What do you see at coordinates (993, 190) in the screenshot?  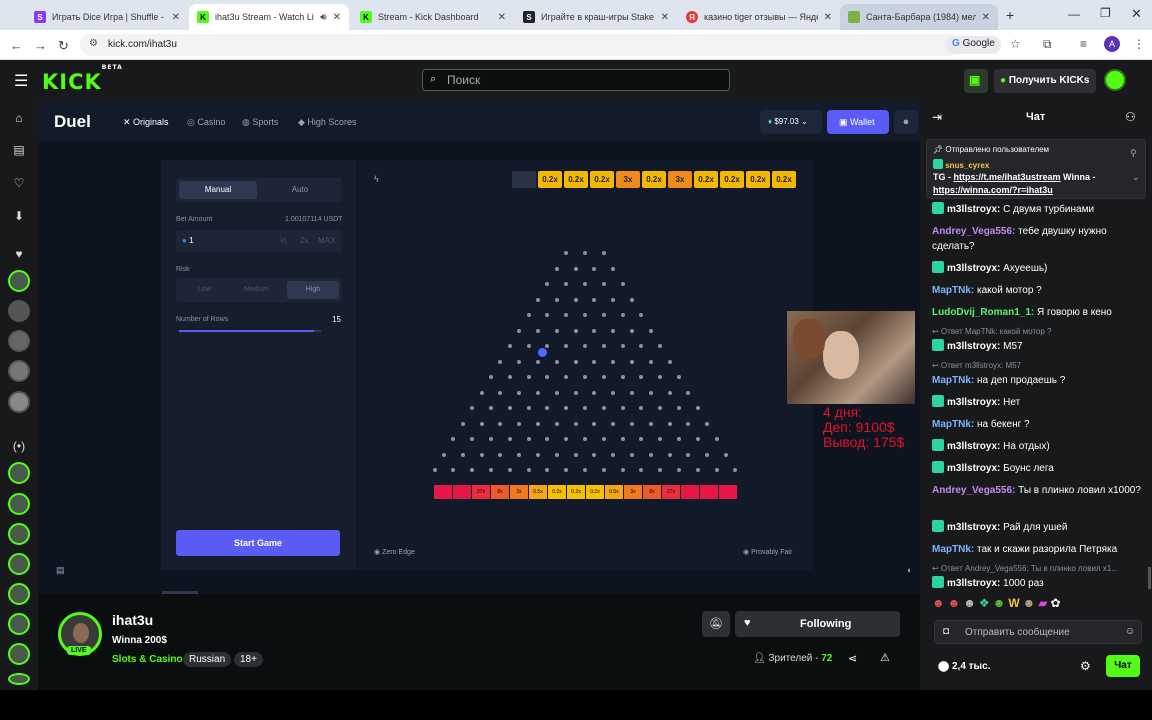 I see `pinned-link-winna: https://winna.com/?r=ihat3u` at bounding box center [993, 190].